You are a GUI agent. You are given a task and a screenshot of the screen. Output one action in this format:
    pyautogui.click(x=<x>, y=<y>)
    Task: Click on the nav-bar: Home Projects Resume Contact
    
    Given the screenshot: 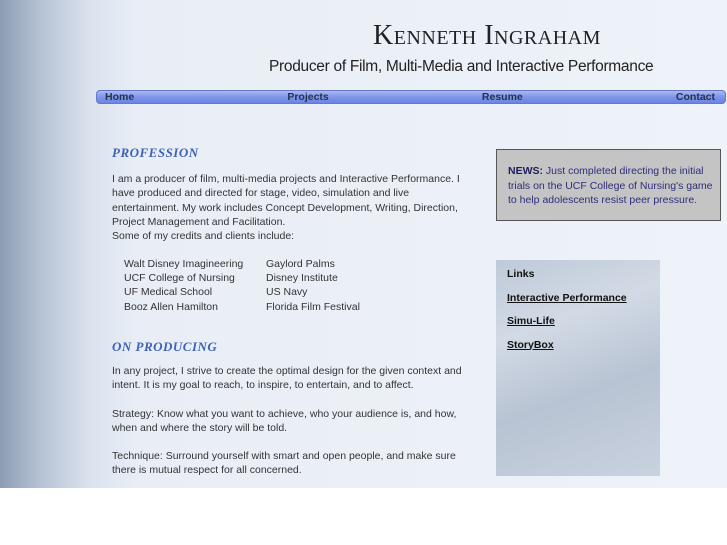 What is the action you would take?
    pyautogui.click(x=411, y=97)
    